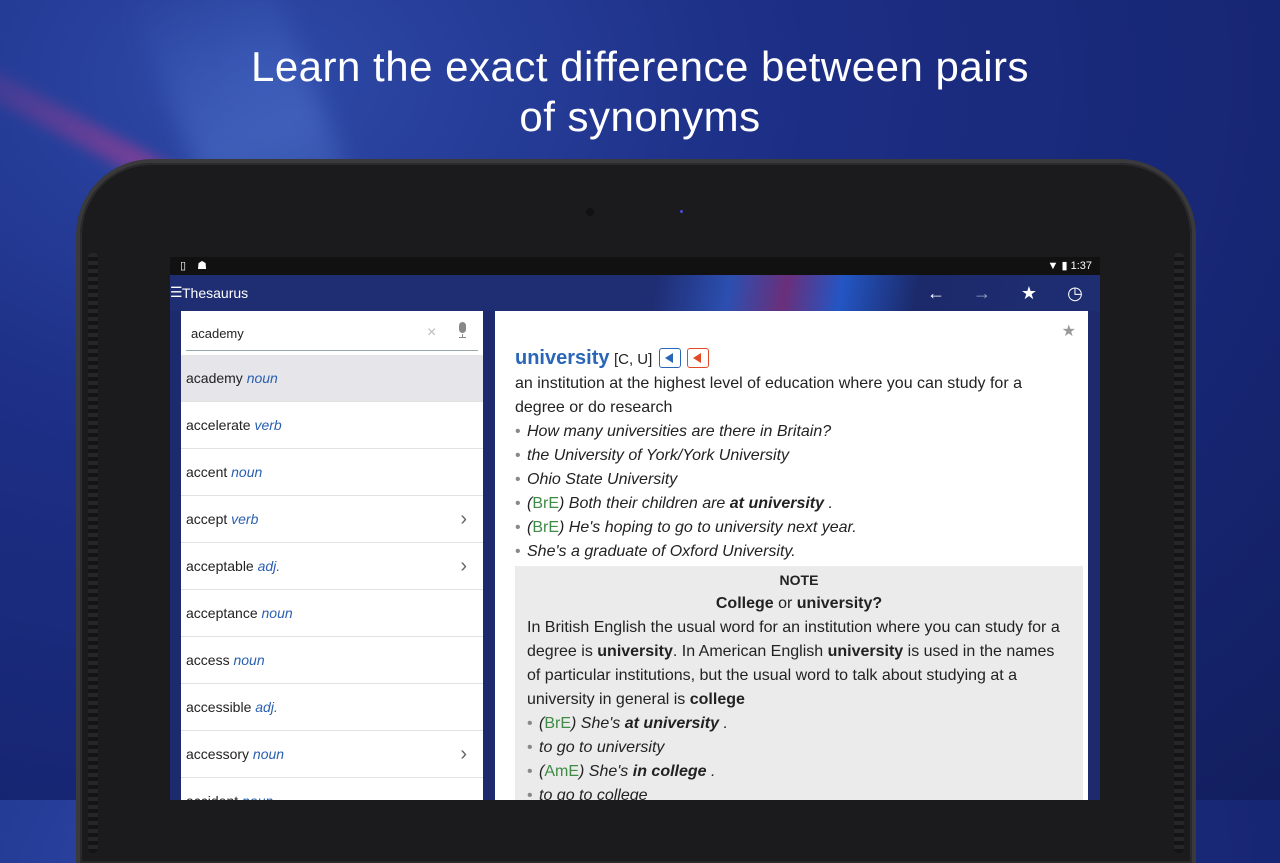 The image size is (1280, 863). Describe the element at coordinates (332, 472) in the screenshot. I see `word-list-item: accent noun` at that location.